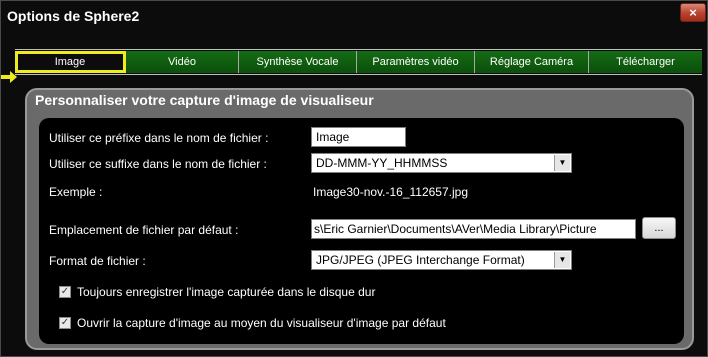  I want to click on format-value: JPG/JPEG (JPEG Interchange Format), so click(420, 260).